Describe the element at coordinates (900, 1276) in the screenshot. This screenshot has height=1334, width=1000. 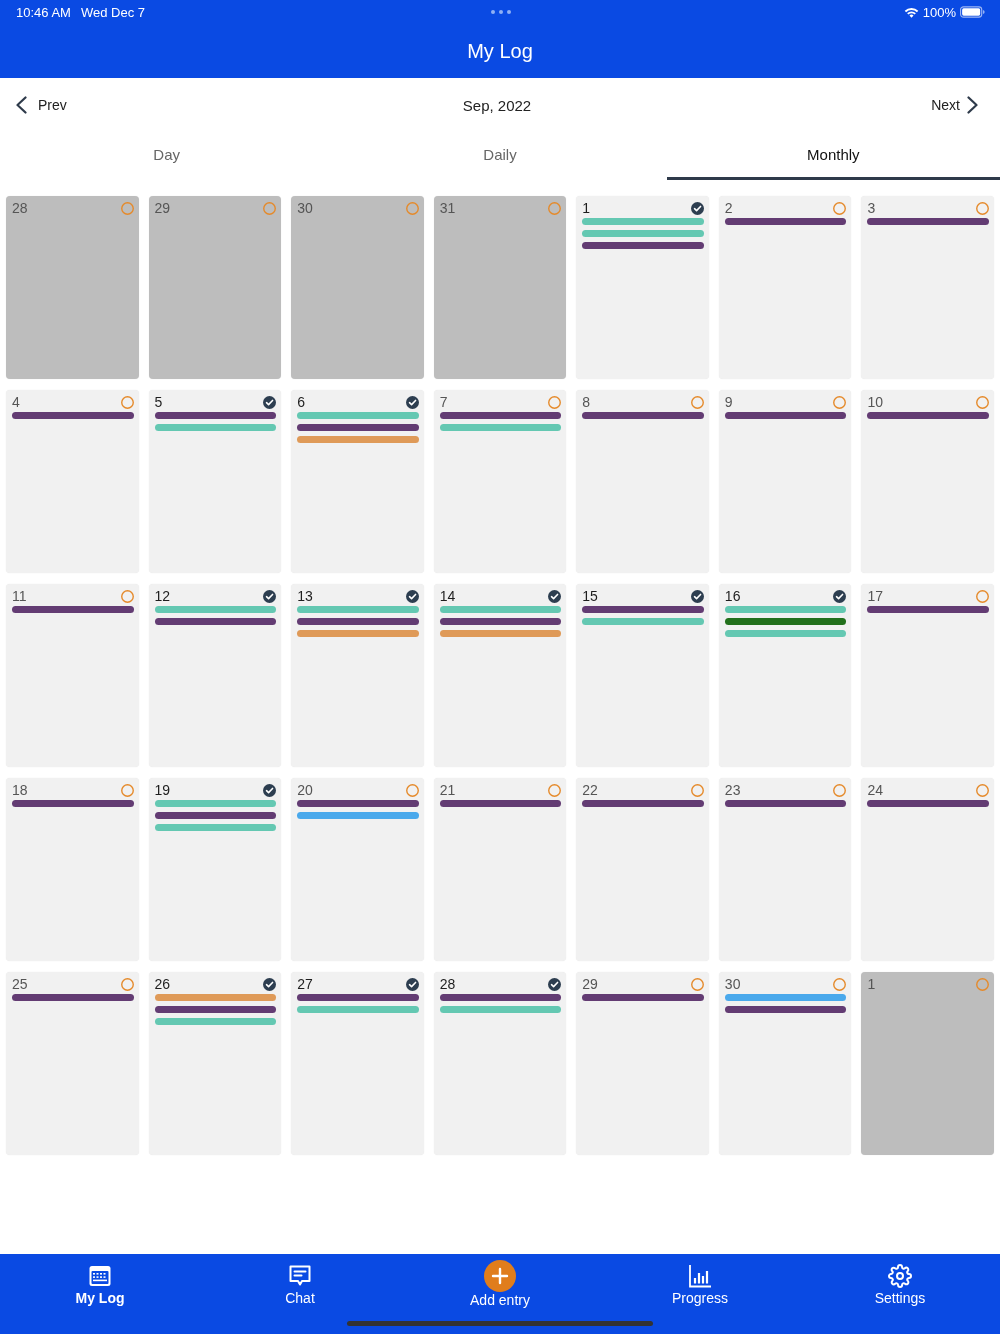
I see `settings-icon` at that location.